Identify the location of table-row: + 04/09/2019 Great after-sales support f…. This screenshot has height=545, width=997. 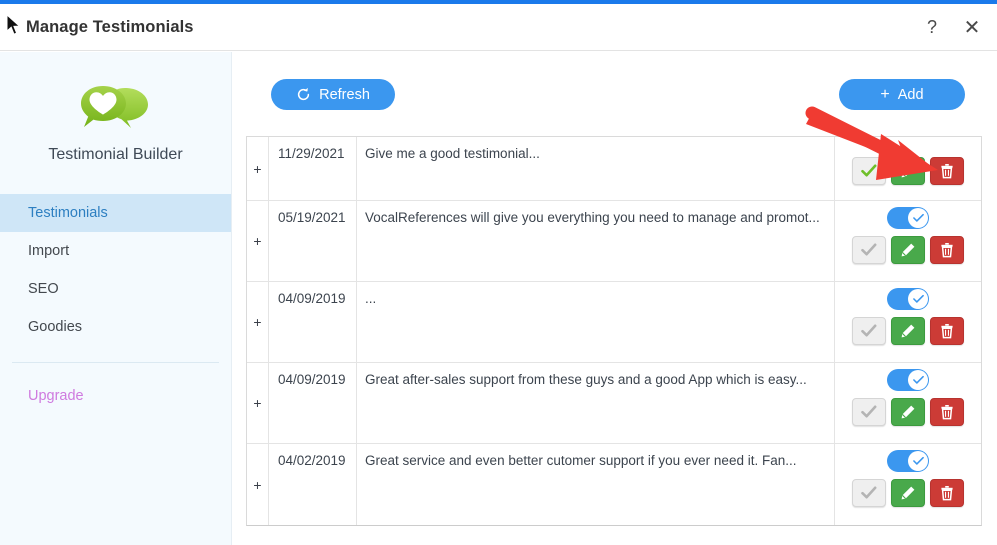
(614, 403).